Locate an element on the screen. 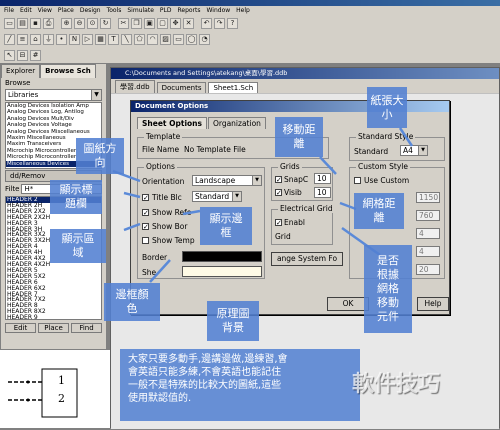 The image size is (500, 430). border-color-swatch is located at coordinates (222, 256).